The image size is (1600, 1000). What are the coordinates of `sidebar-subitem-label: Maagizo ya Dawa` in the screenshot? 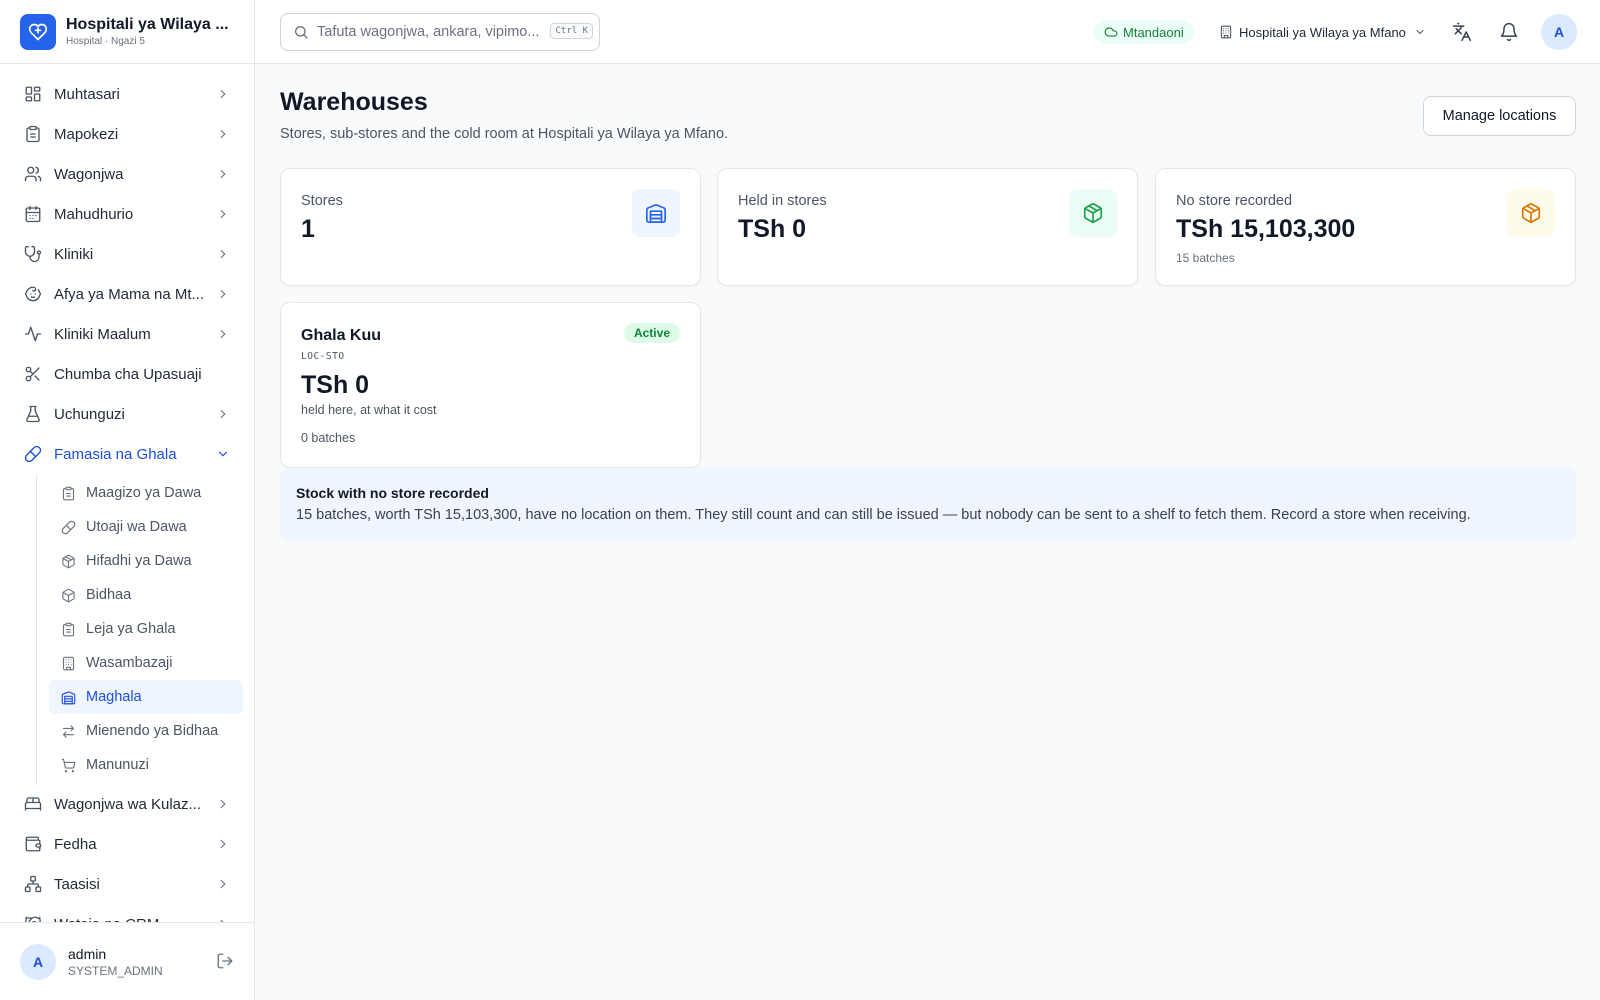 It's located at (144, 493).